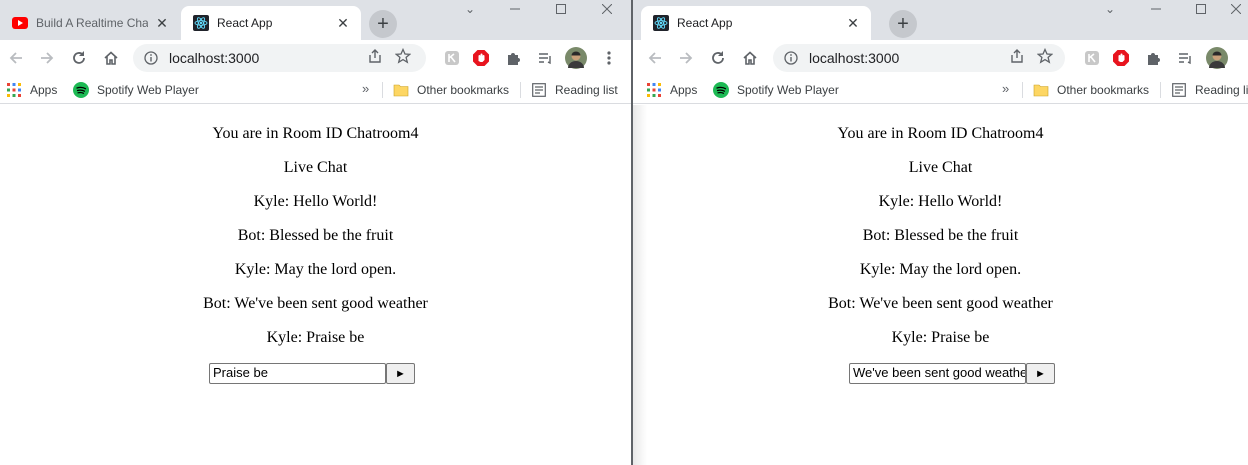 This screenshot has width=1248, height=465. I want to click on apps-grid-icon, so click(14, 90).